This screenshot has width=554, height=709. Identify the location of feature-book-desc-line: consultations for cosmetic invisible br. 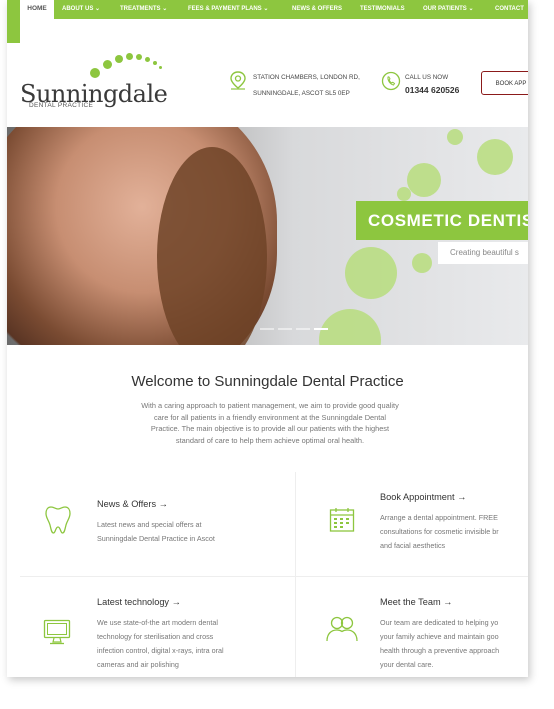
(439, 531).